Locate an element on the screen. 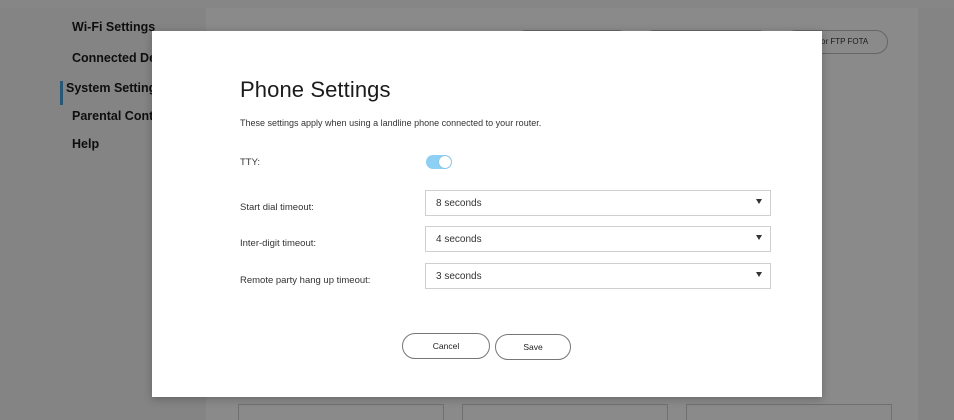 The image size is (954, 420). save-button: Save is located at coordinates (533, 347).